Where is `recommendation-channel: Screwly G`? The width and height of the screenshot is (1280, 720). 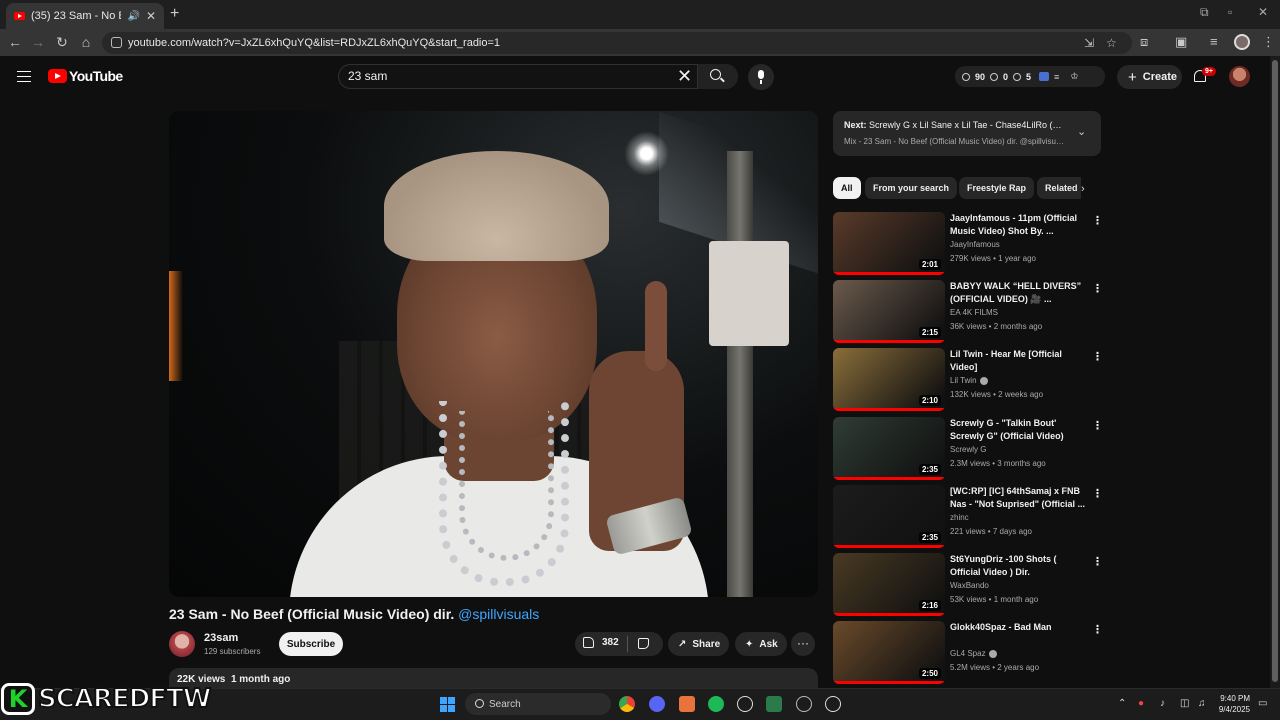 recommendation-channel: Screwly G is located at coordinates (968, 449).